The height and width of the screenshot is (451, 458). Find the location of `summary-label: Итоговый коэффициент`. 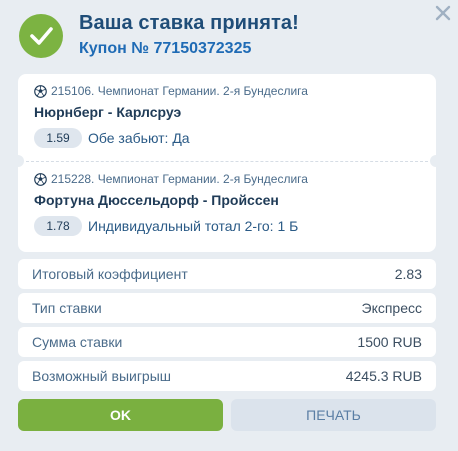

summary-label: Итоговый коэффициент is located at coordinates (110, 274).